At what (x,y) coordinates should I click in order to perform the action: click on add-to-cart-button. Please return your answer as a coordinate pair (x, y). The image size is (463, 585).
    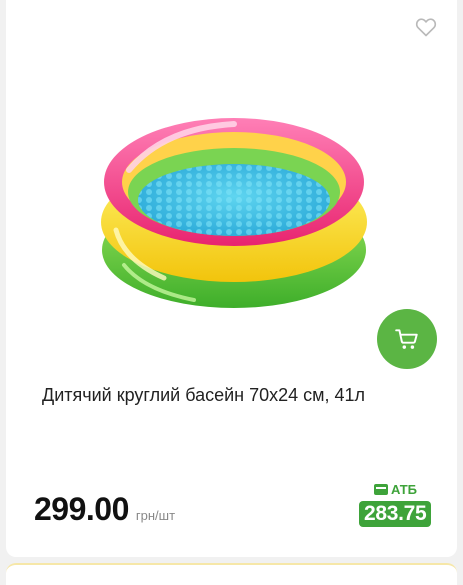
    Looking at the image, I should click on (407, 339).